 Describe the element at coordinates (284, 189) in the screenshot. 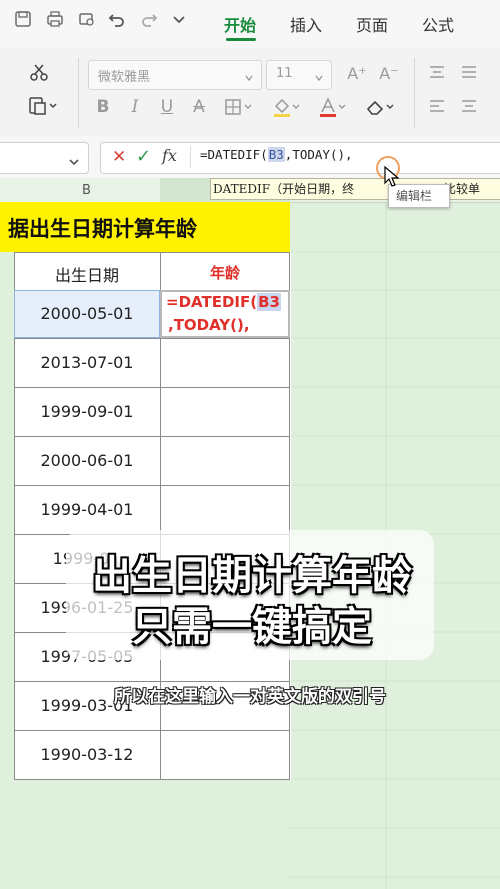

I see `function-tooltip-text: DATEDIF（开始日期，终` at that location.